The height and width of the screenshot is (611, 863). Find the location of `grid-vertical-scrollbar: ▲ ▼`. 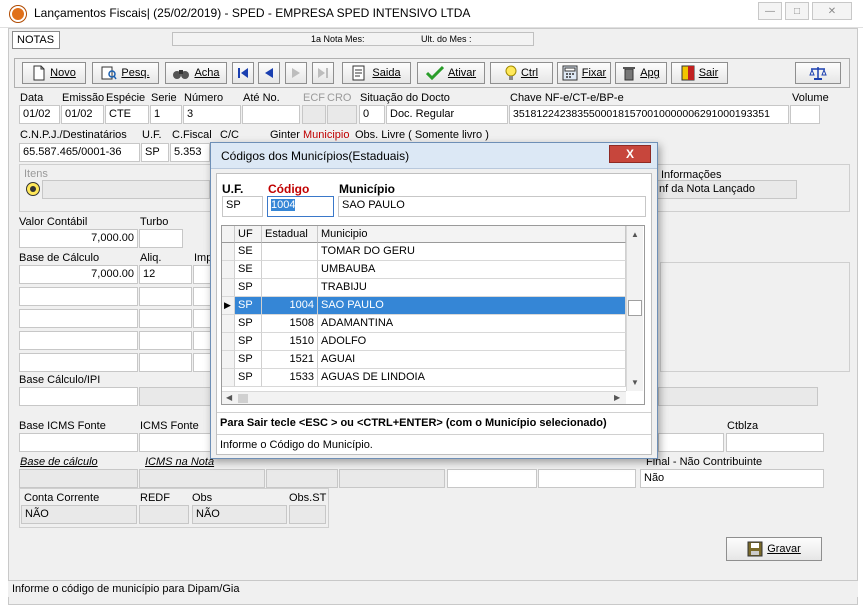

grid-vertical-scrollbar: ▲ ▼ is located at coordinates (634, 308).